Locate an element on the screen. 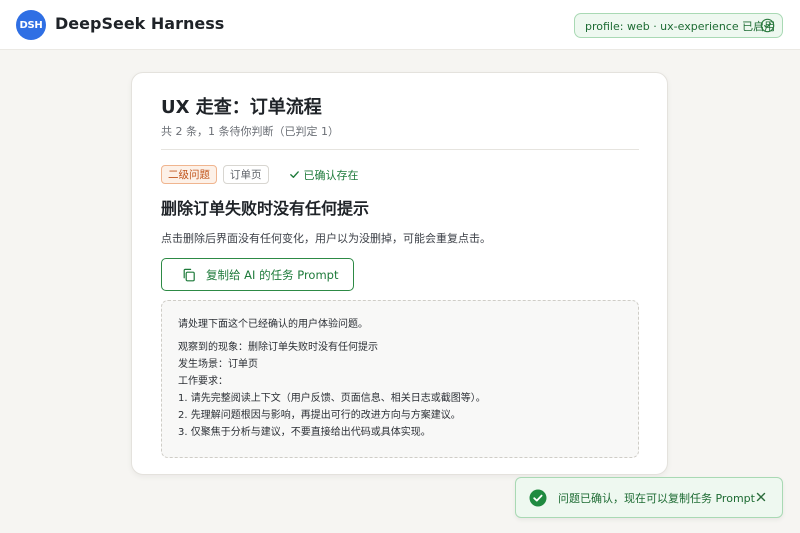 This screenshot has height=533, width=800. page-title: UX 走查：订单流程 is located at coordinates (241, 107).